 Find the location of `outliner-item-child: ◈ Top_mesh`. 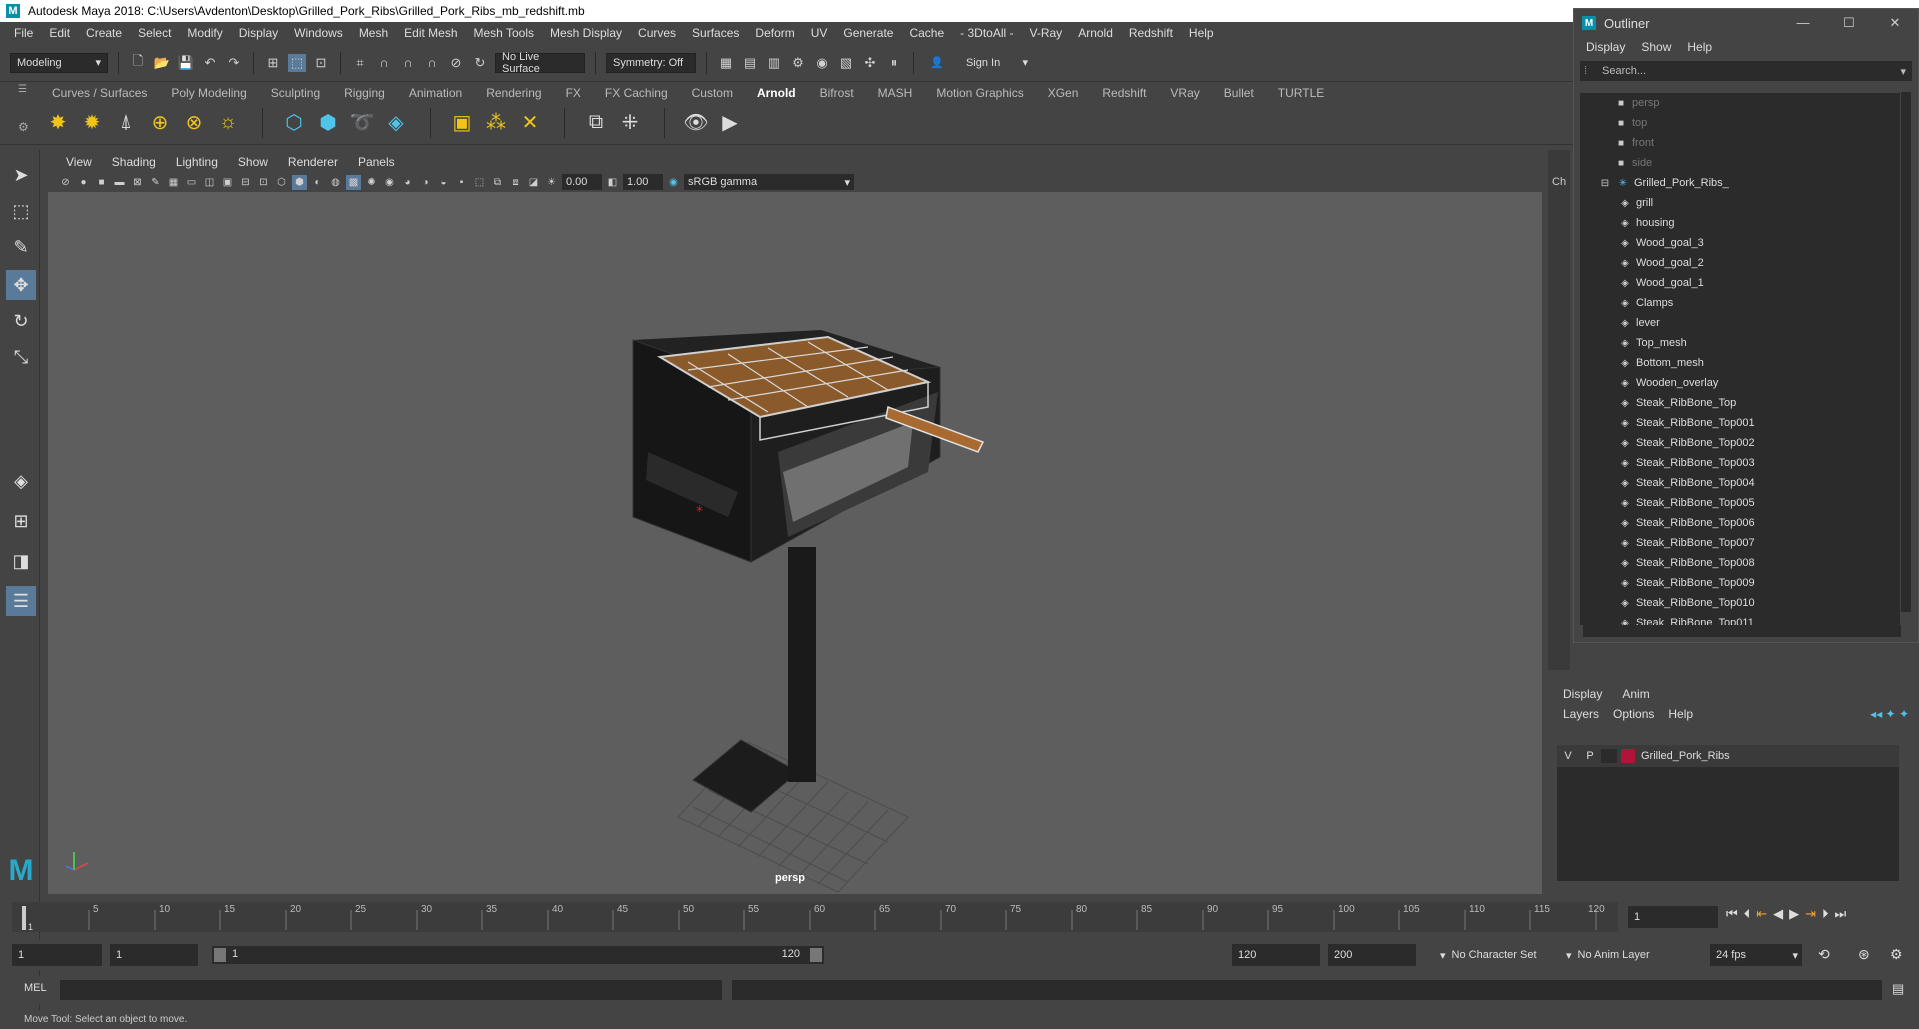

outliner-item-child: ◈ Top_mesh is located at coordinates (1740, 343).